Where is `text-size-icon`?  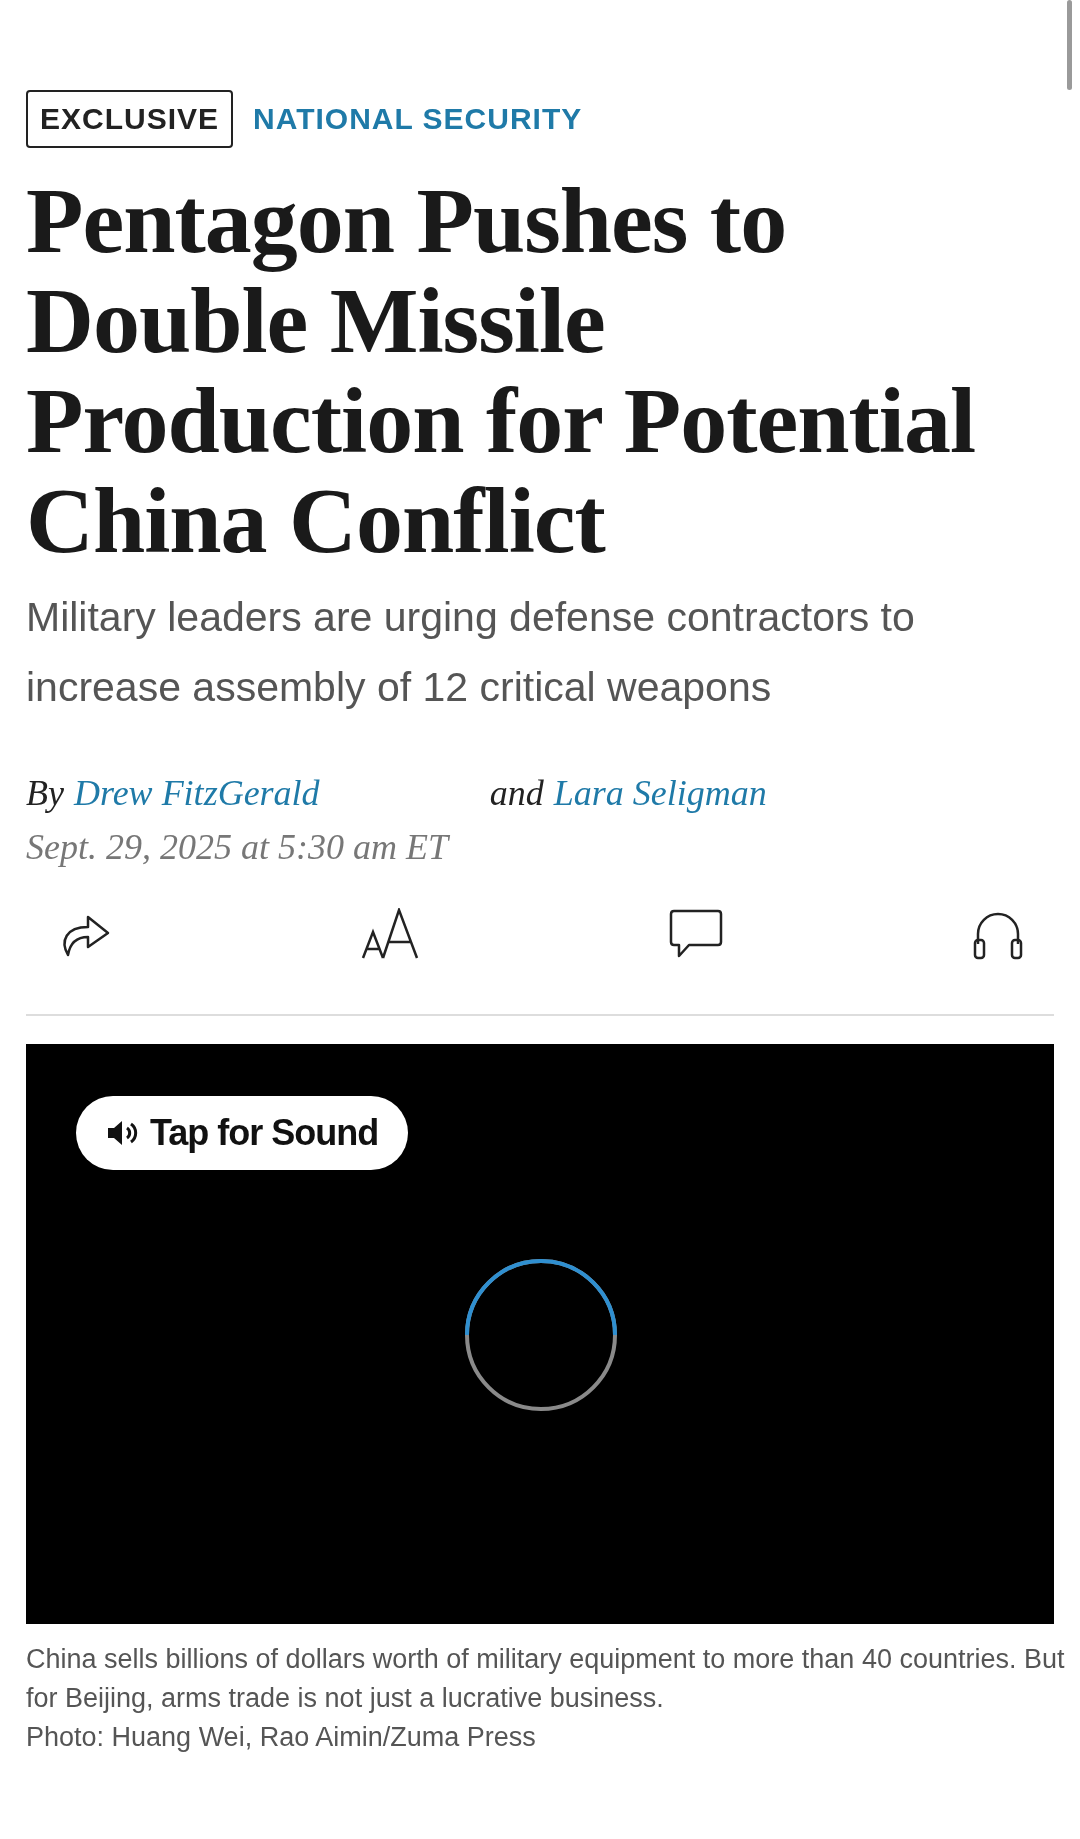
text-size-icon is located at coordinates (390, 934).